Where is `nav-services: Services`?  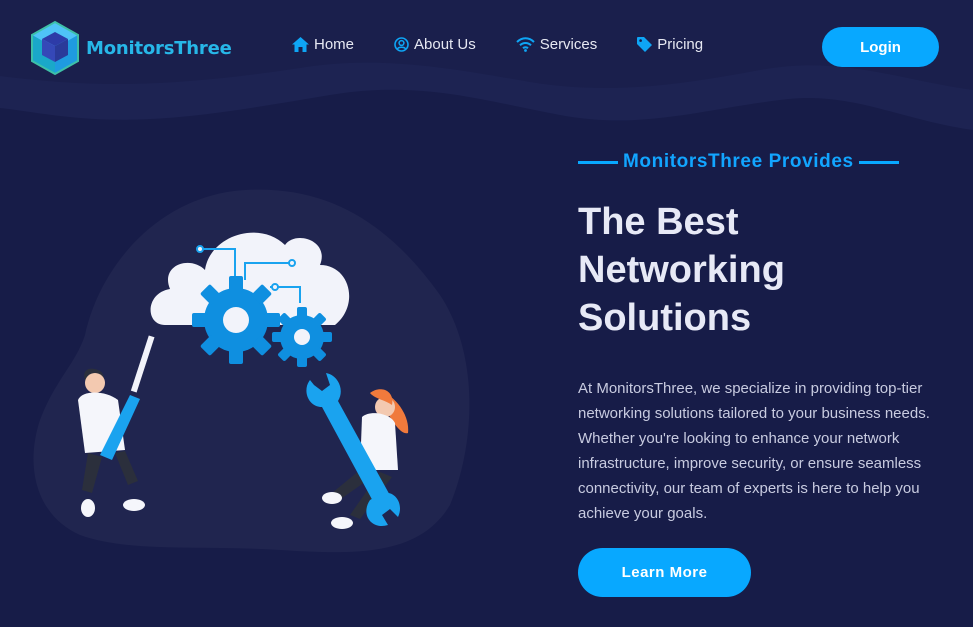 nav-services: Services is located at coordinates (557, 44).